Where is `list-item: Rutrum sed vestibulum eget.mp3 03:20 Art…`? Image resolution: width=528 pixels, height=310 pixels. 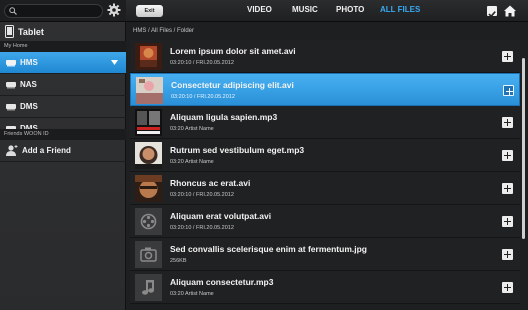 list-item: Rutrum sed vestibulum eget.mp3 03:20 Art… is located at coordinates (325, 155).